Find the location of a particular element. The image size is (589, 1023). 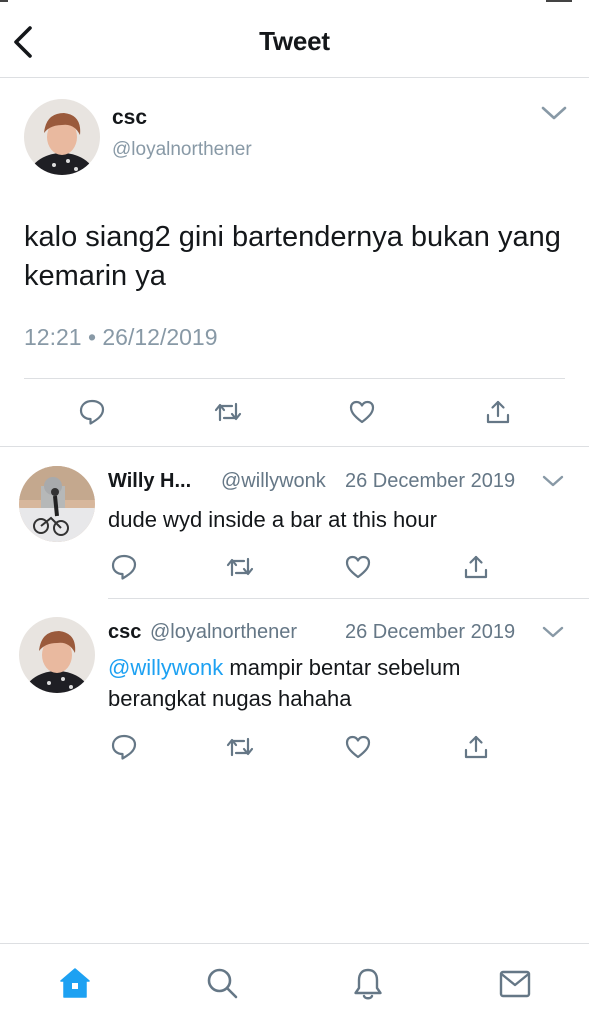

tab-home is located at coordinates (75, 985).